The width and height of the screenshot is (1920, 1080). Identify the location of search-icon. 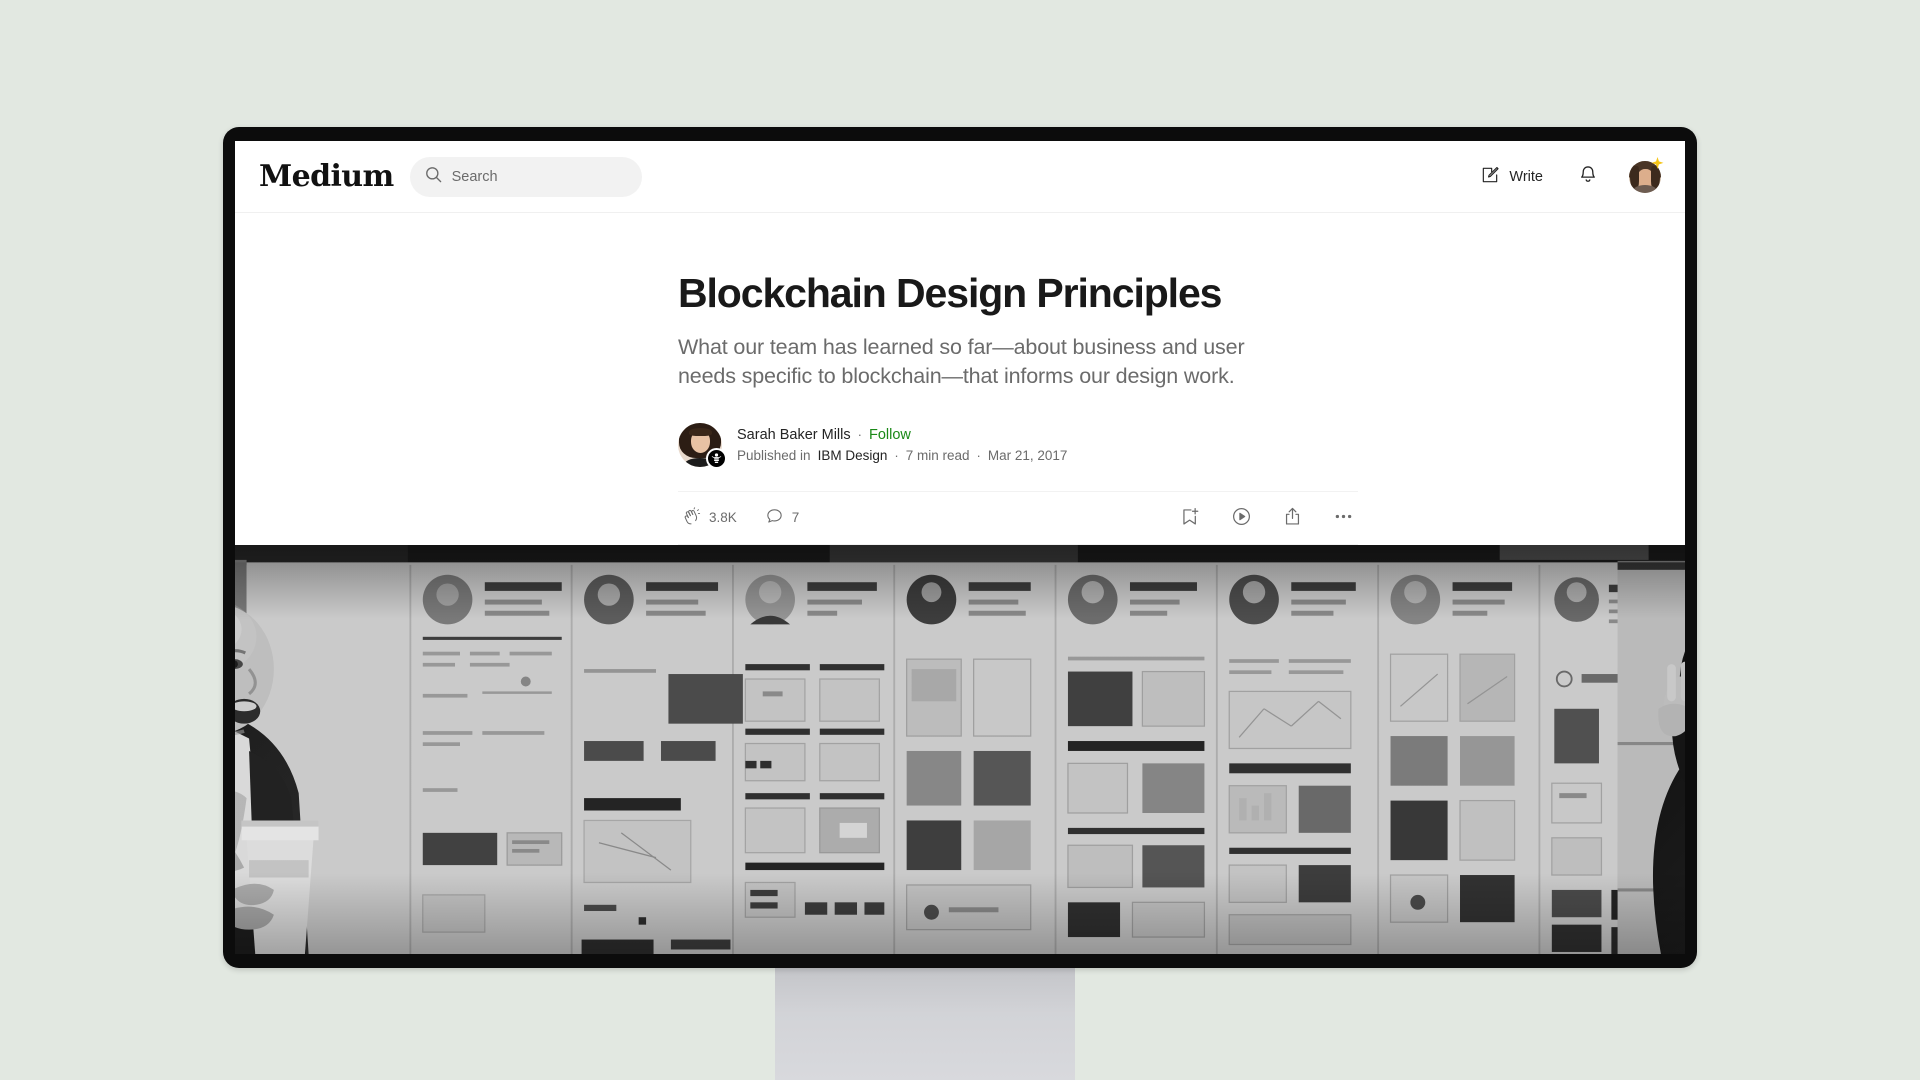
(433, 177).